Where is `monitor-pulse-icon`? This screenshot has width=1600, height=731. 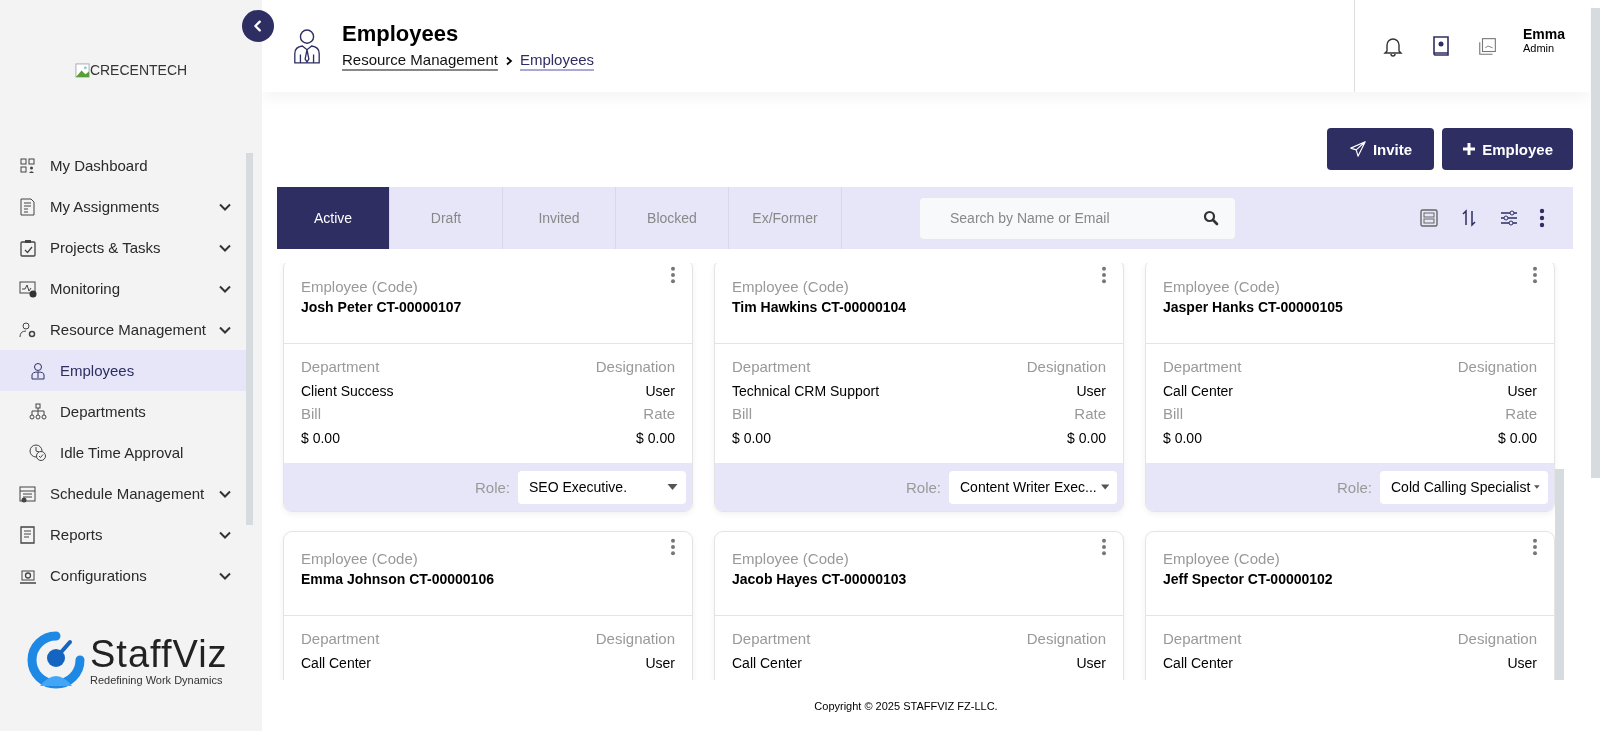 monitor-pulse-icon is located at coordinates (28, 288).